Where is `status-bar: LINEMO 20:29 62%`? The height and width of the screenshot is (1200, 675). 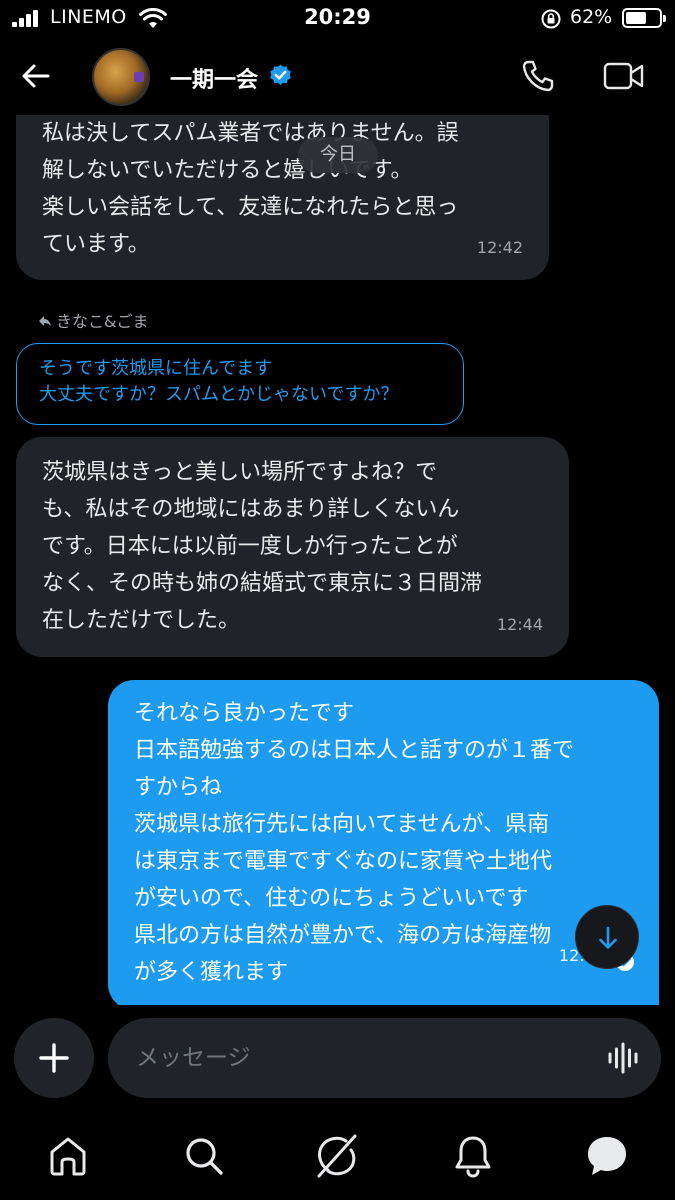
status-bar: LINEMO 20:29 62% is located at coordinates (337, 20).